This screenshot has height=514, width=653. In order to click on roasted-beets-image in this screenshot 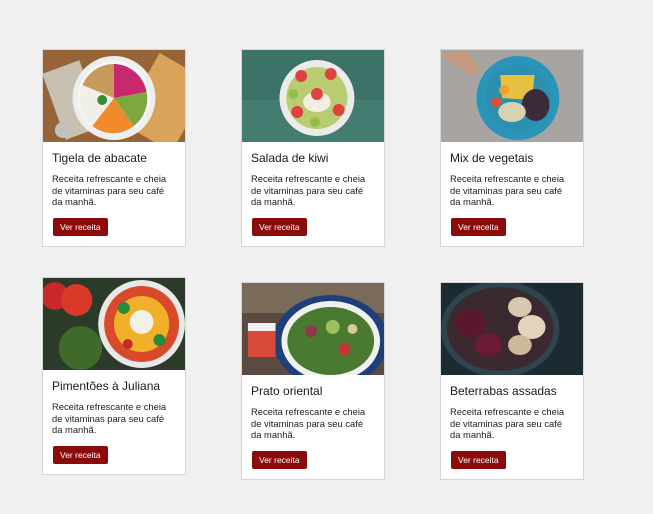, I will do `click(512, 329)`.